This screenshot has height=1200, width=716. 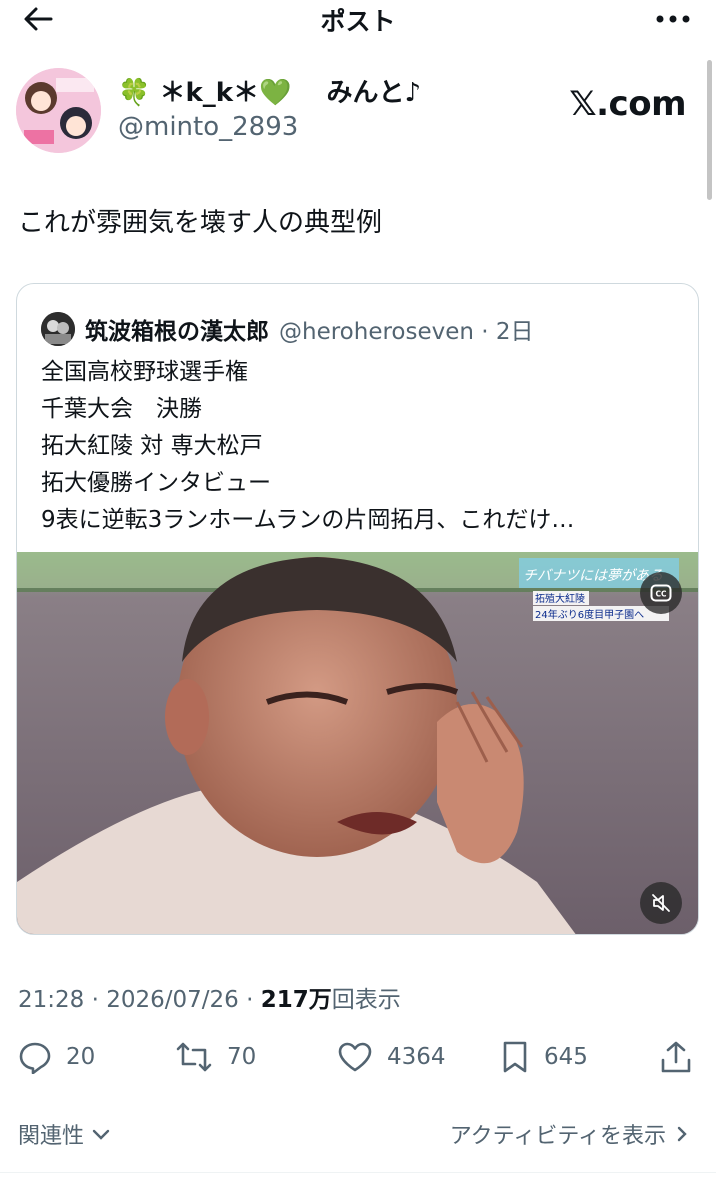 I want to click on like-button: 4364, so click(x=391, y=1057).